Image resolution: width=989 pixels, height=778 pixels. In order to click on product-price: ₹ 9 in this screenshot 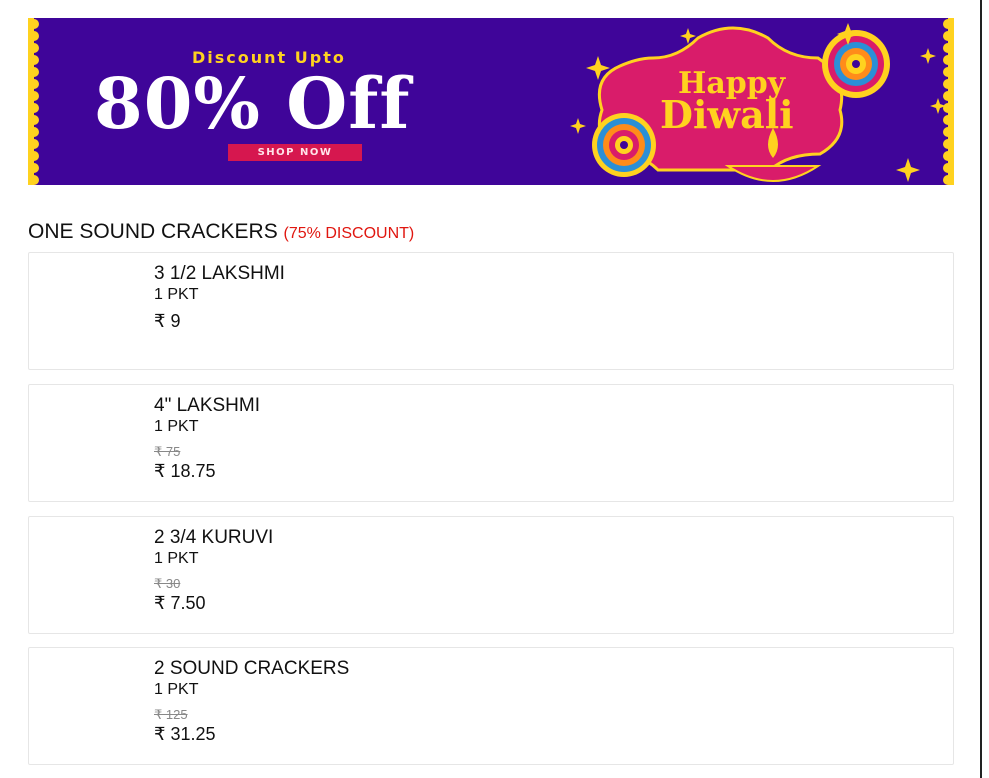, I will do `click(167, 321)`.